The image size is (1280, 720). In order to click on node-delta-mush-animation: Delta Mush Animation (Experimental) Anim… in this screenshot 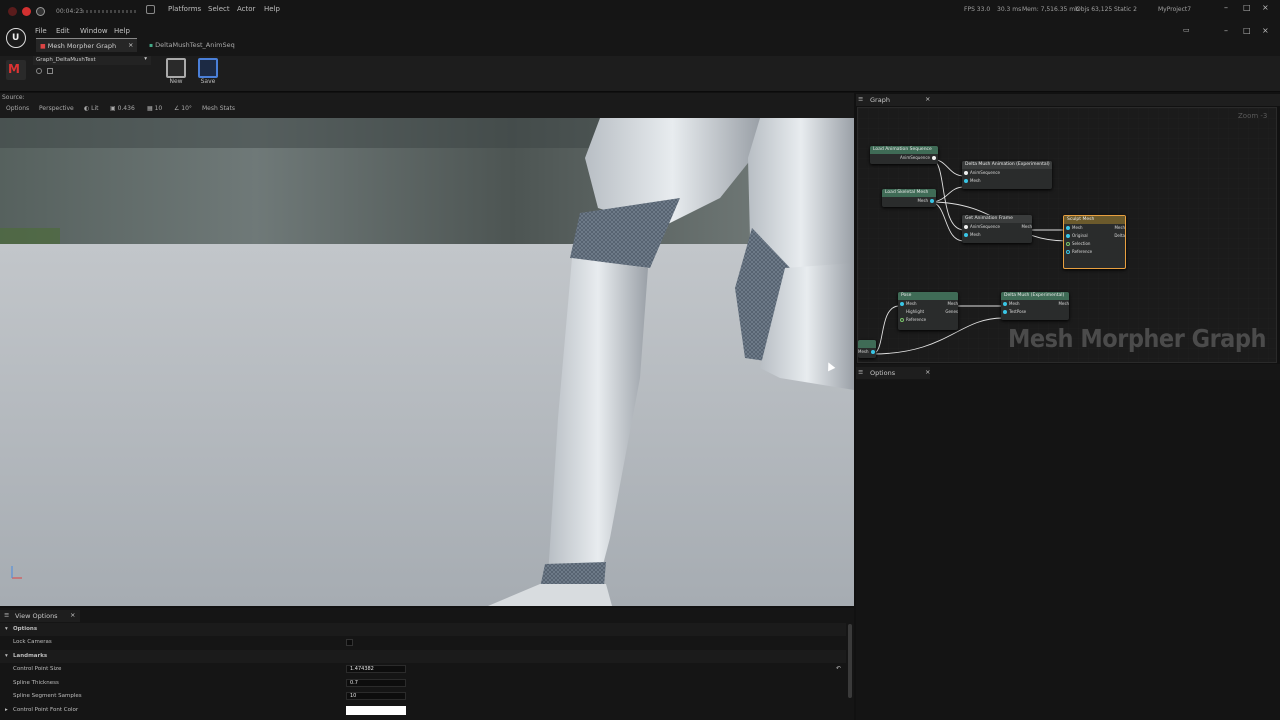, I will do `click(1007, 175)`.